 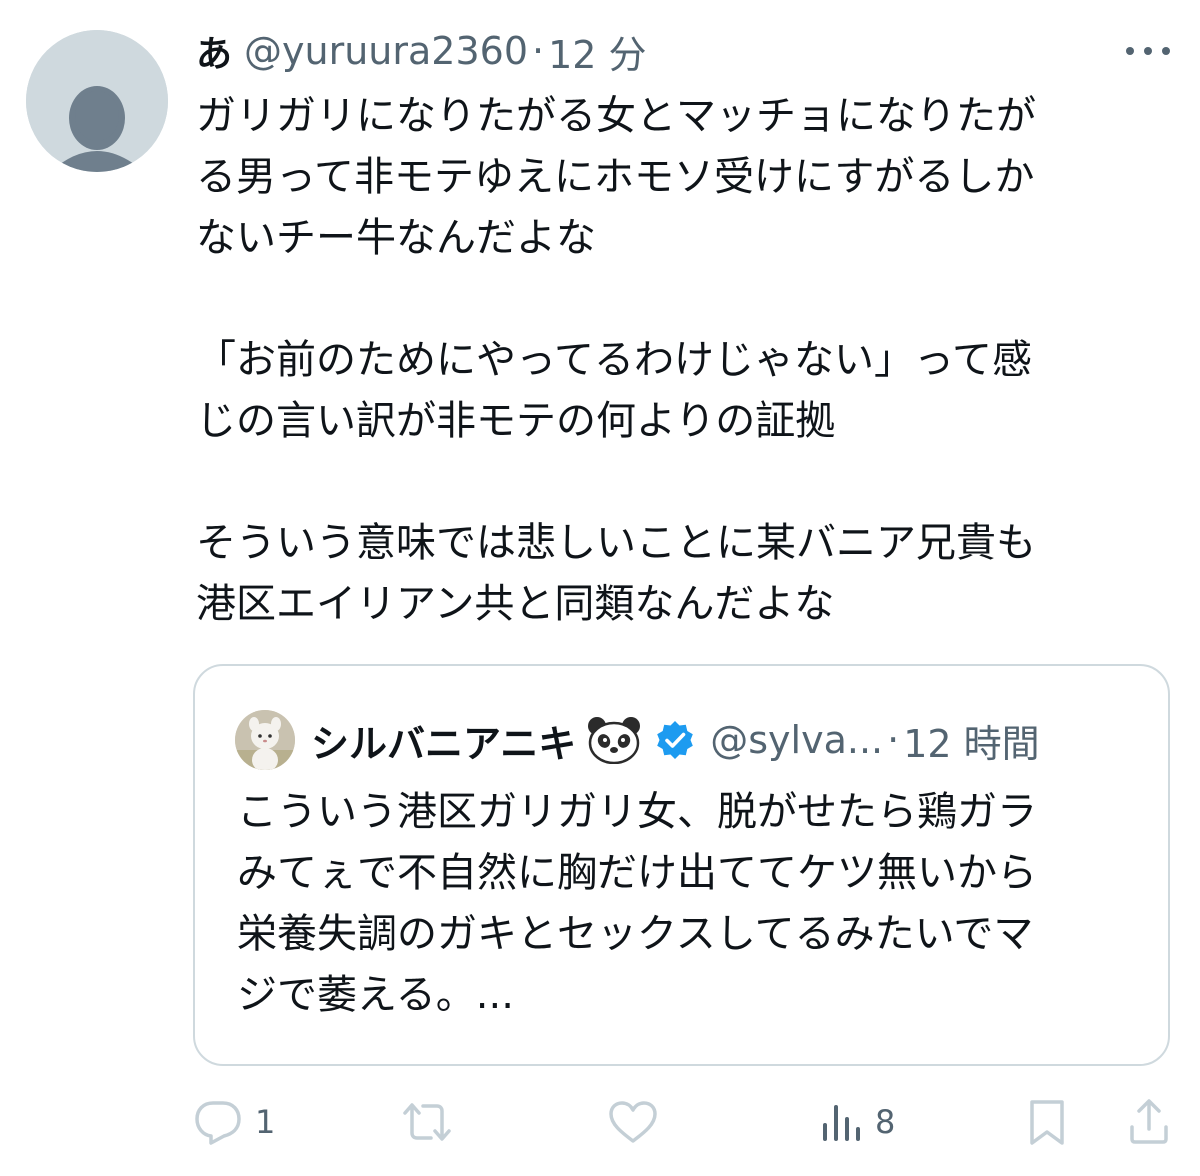 I want to click on tweet-timestamp: 12 分, so click(x=597, y=51).